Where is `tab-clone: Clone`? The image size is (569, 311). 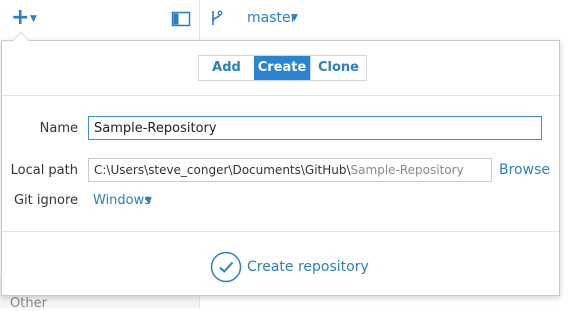 tab-clone: Clone is located at coordinates (338, 68).